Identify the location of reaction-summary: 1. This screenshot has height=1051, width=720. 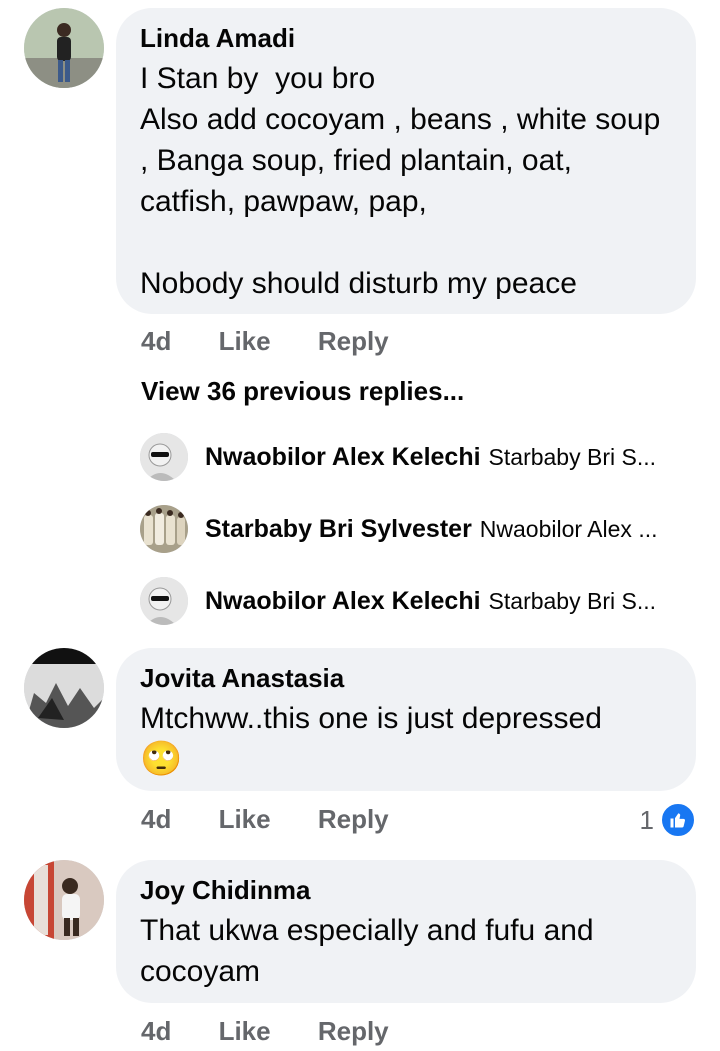
(668, 820).